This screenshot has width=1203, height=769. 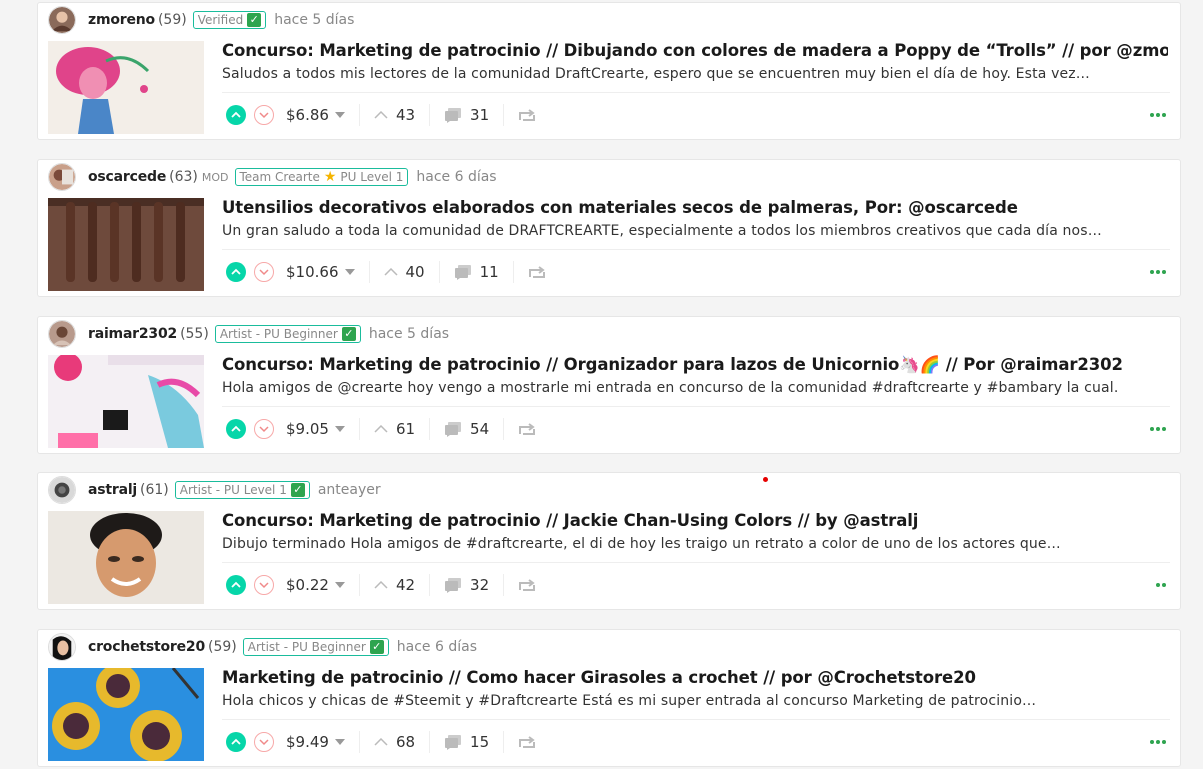 I want to click on comment-count-value: 11, so click(x=489, y=272).